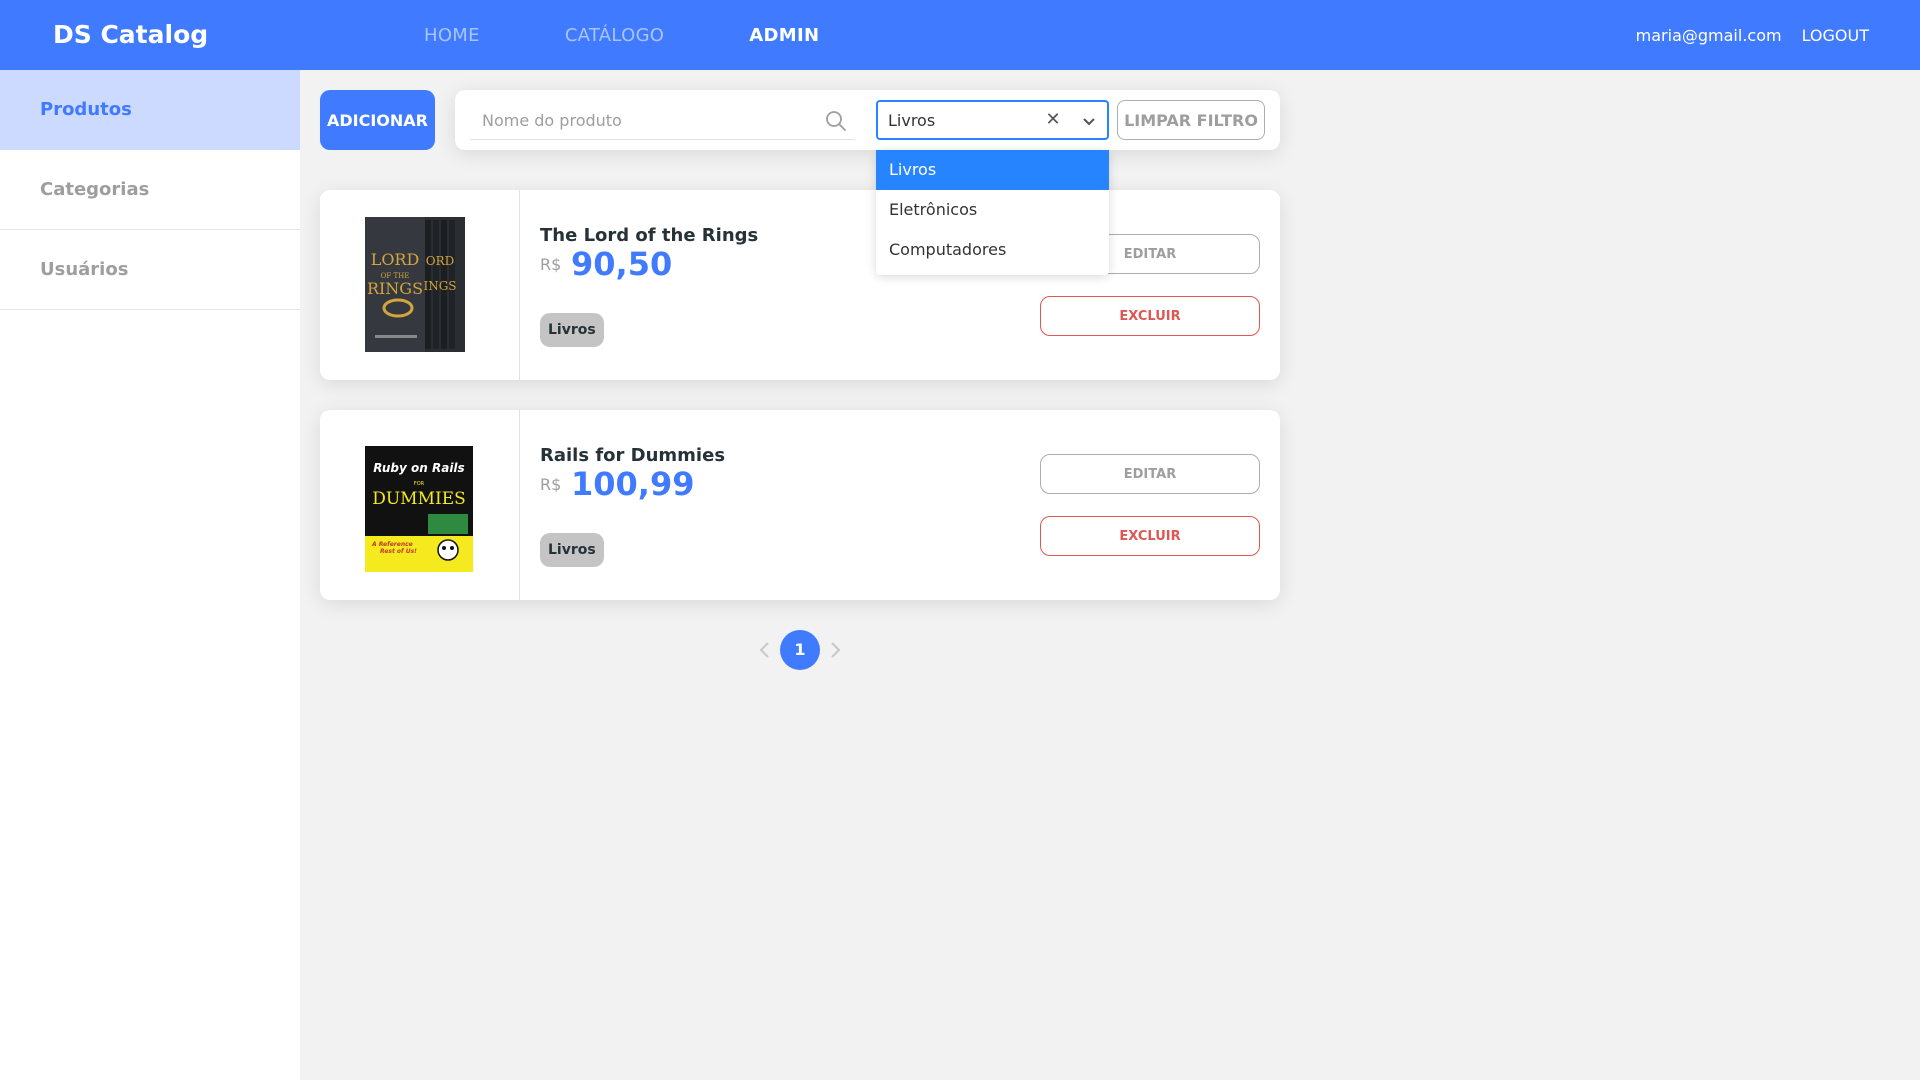 The width and height of the screenshot is (1920, 1080). Describe the element at coordinates (419, 484) in the screenshot. I see `svg-text: FOR` at that location.